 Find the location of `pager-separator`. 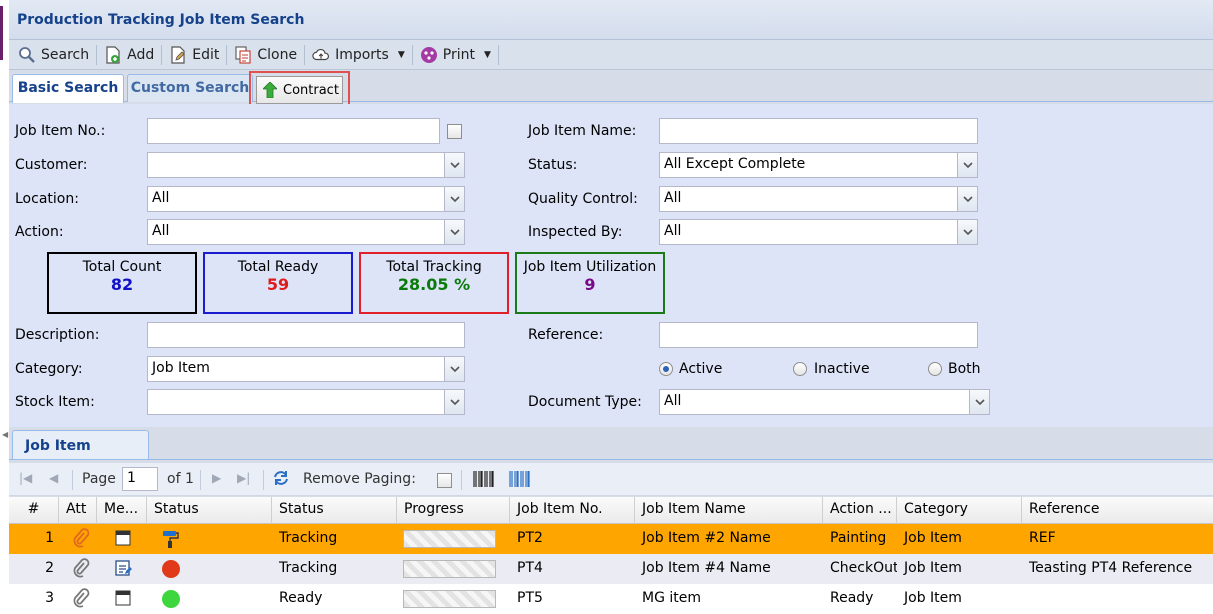

pager-separator is located at coordinates (200, 480).